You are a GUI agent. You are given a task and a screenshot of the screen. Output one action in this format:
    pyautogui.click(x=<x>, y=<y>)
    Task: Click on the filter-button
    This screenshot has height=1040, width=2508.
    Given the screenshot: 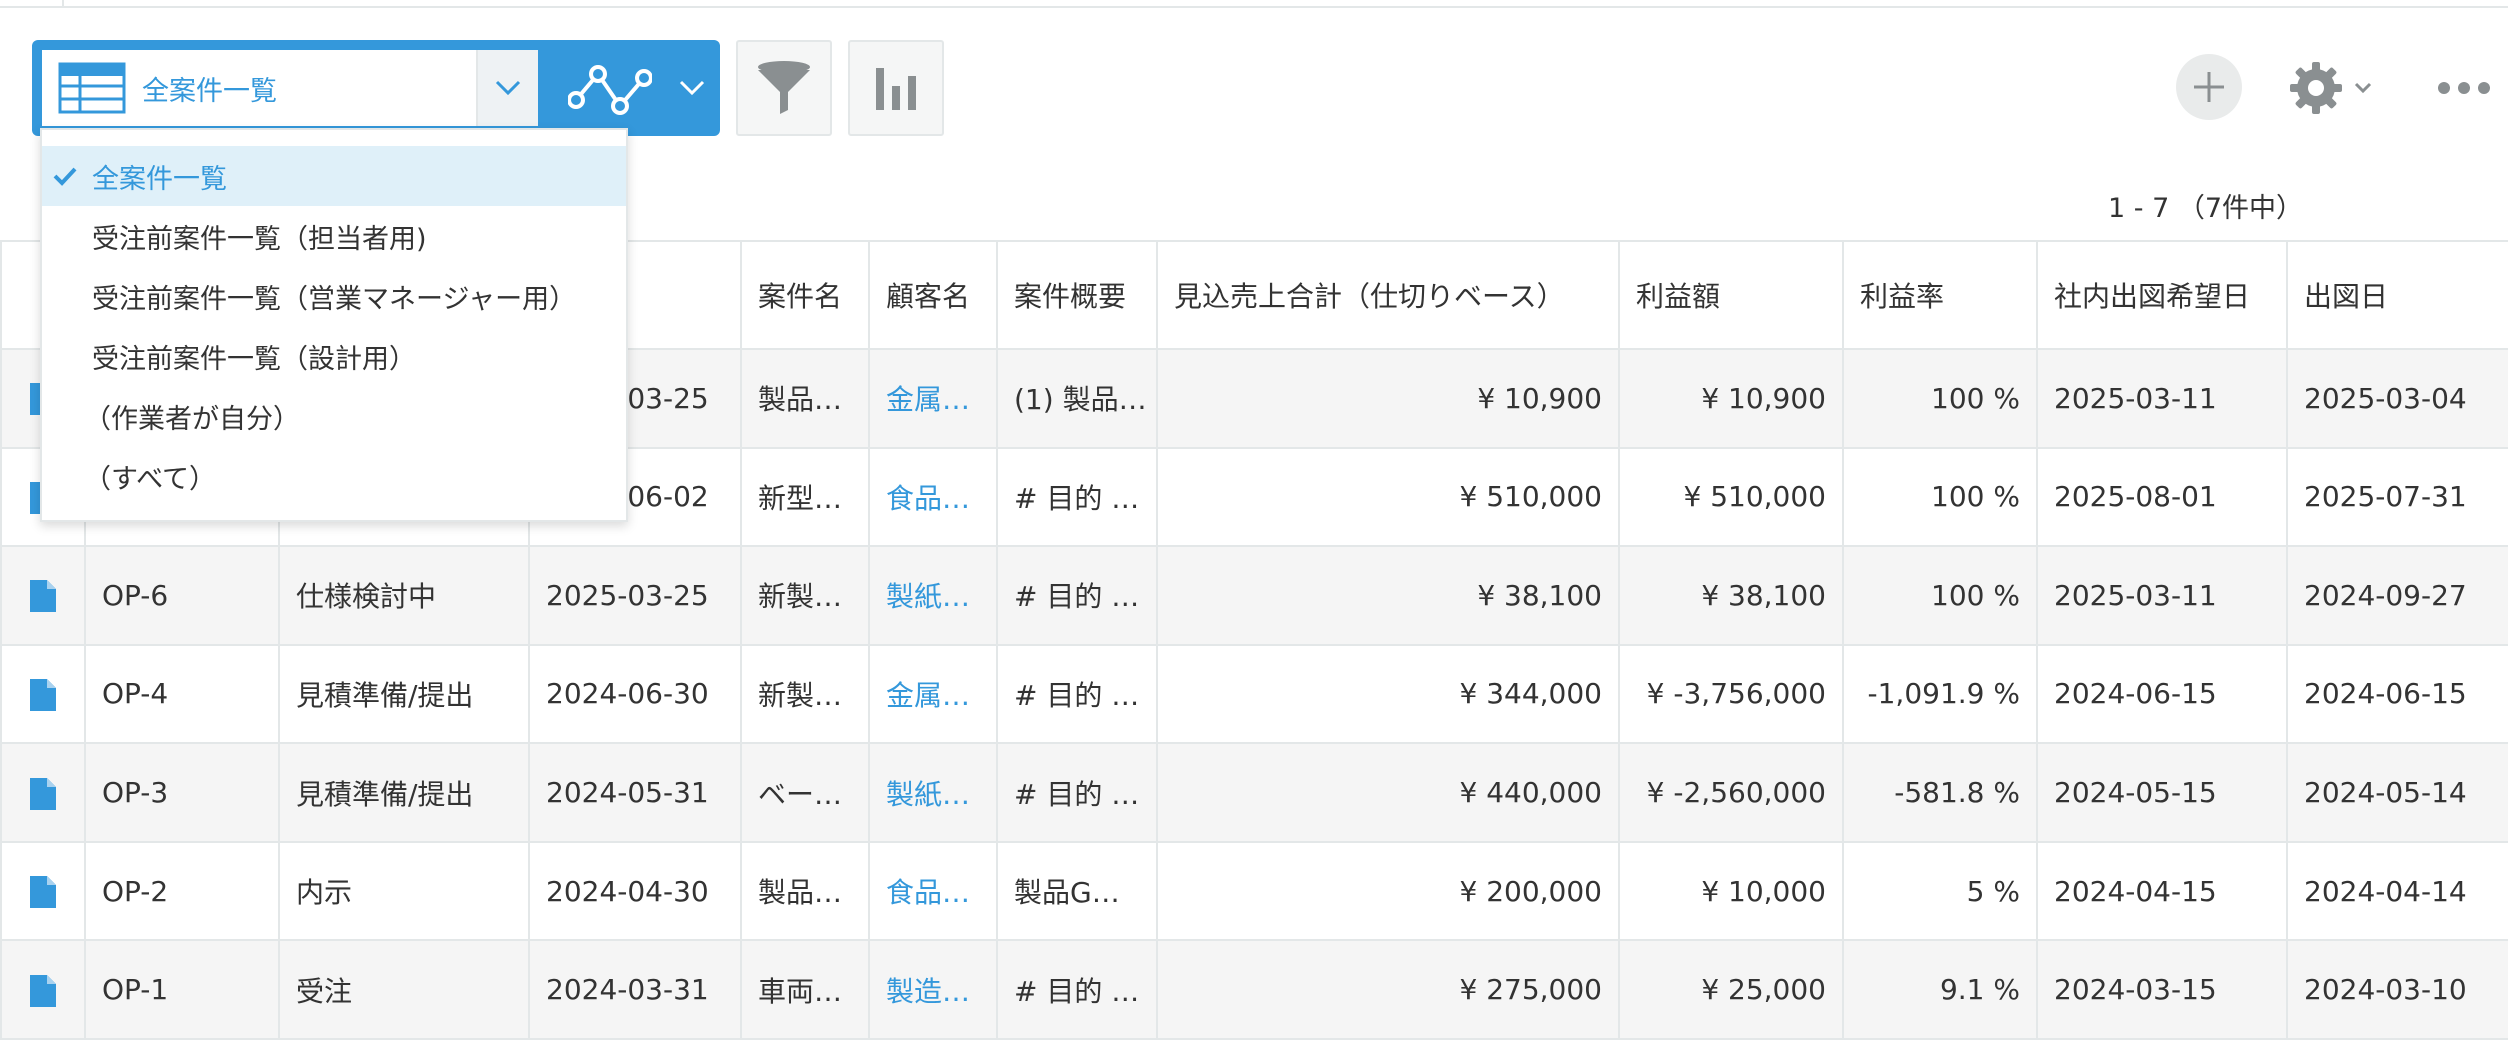 What is the action you would take?
    pyautogui.click(x=784, y=88)
    